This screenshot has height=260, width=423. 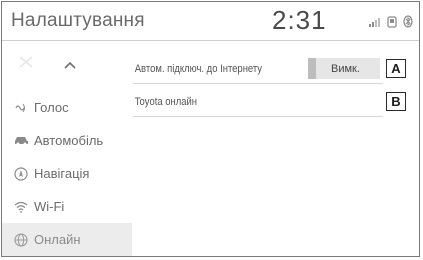 What do you see at coordinates (21, 141) in the screenshot?
I see `car-icon` at bounding box center [21, 141].